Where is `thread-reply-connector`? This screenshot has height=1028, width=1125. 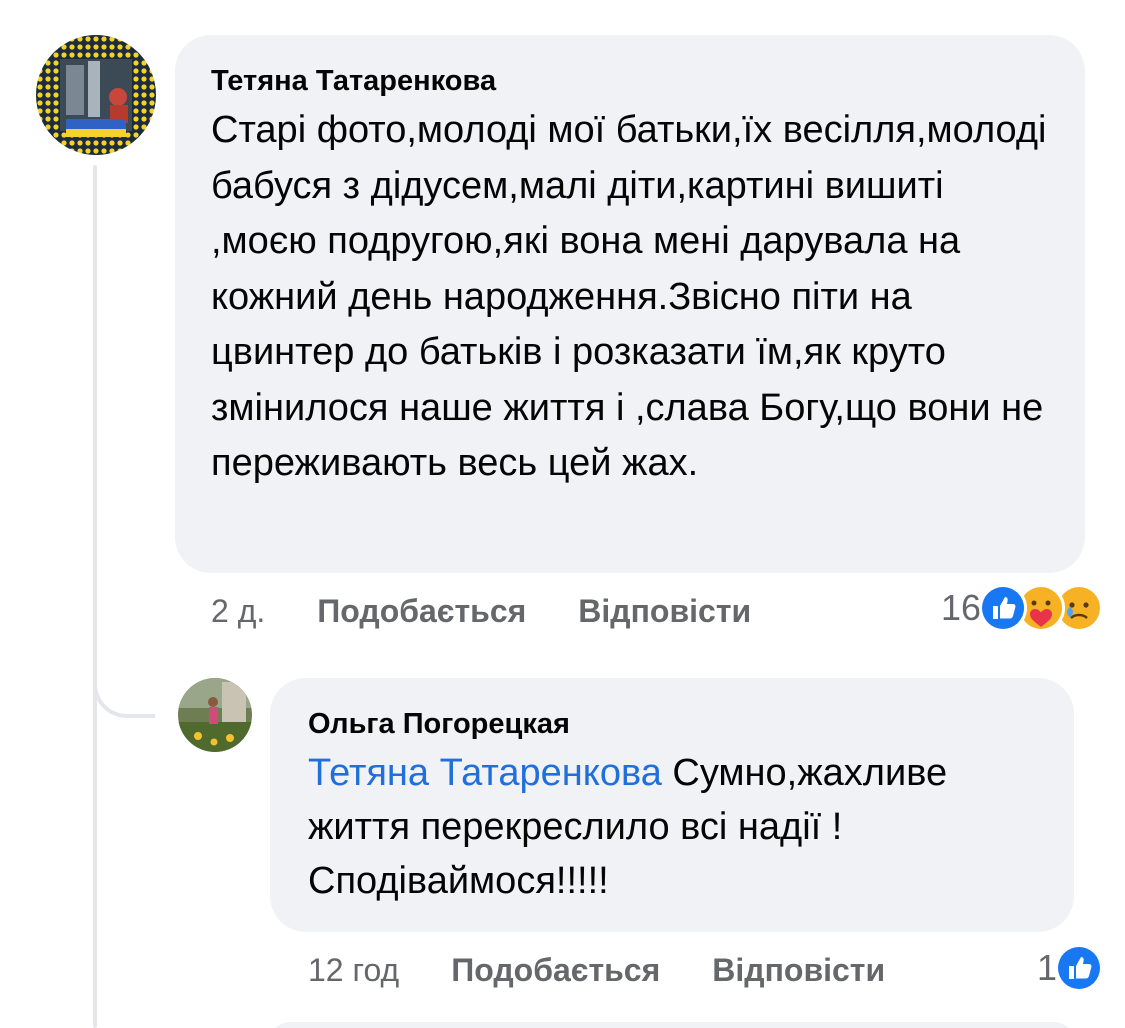 thread-reply-connector is located at coordinates (124, 679).